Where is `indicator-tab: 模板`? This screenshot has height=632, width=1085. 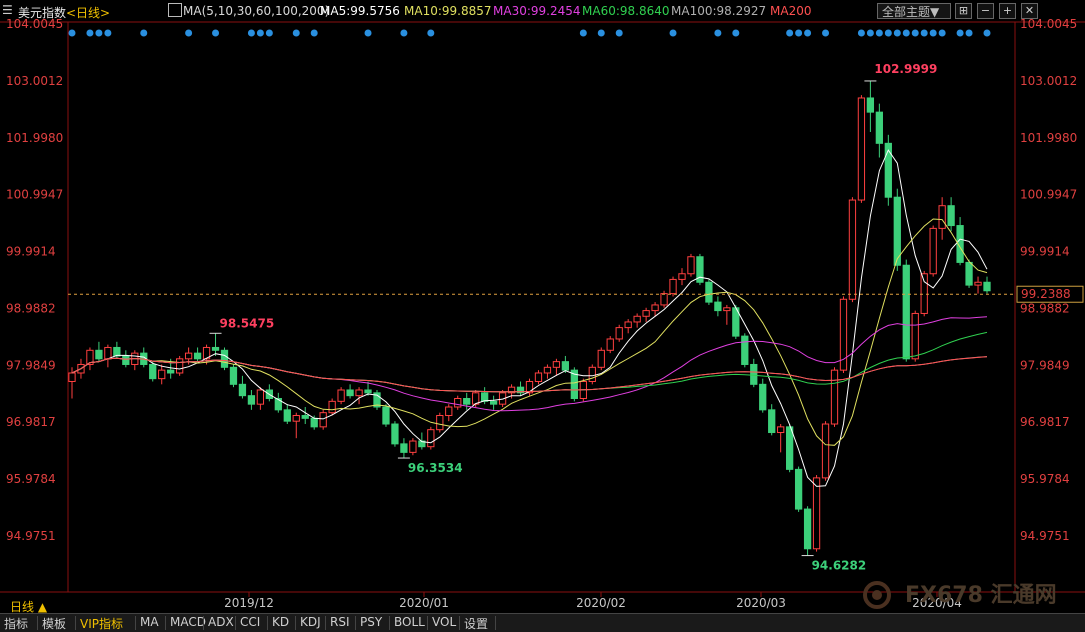 indicator-tab: 模板 is located at coordinates (54, 623).